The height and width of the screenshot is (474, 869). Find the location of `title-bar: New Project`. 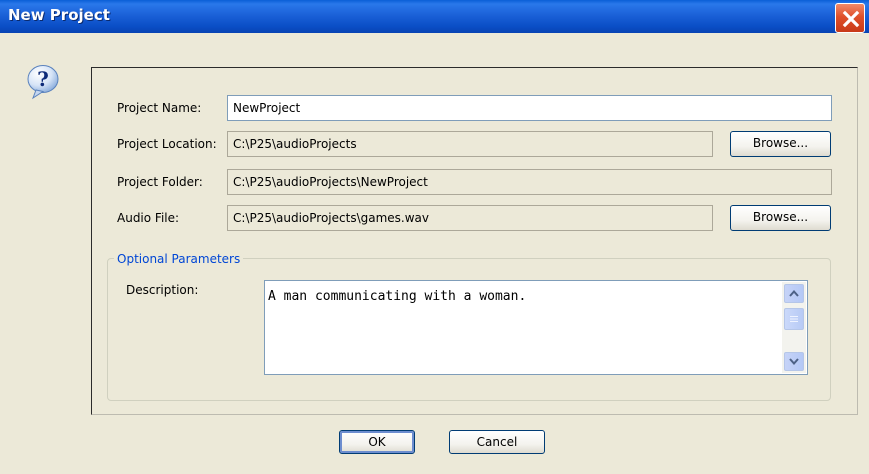

title-bar: New Project is located at coordinates (434, 16).